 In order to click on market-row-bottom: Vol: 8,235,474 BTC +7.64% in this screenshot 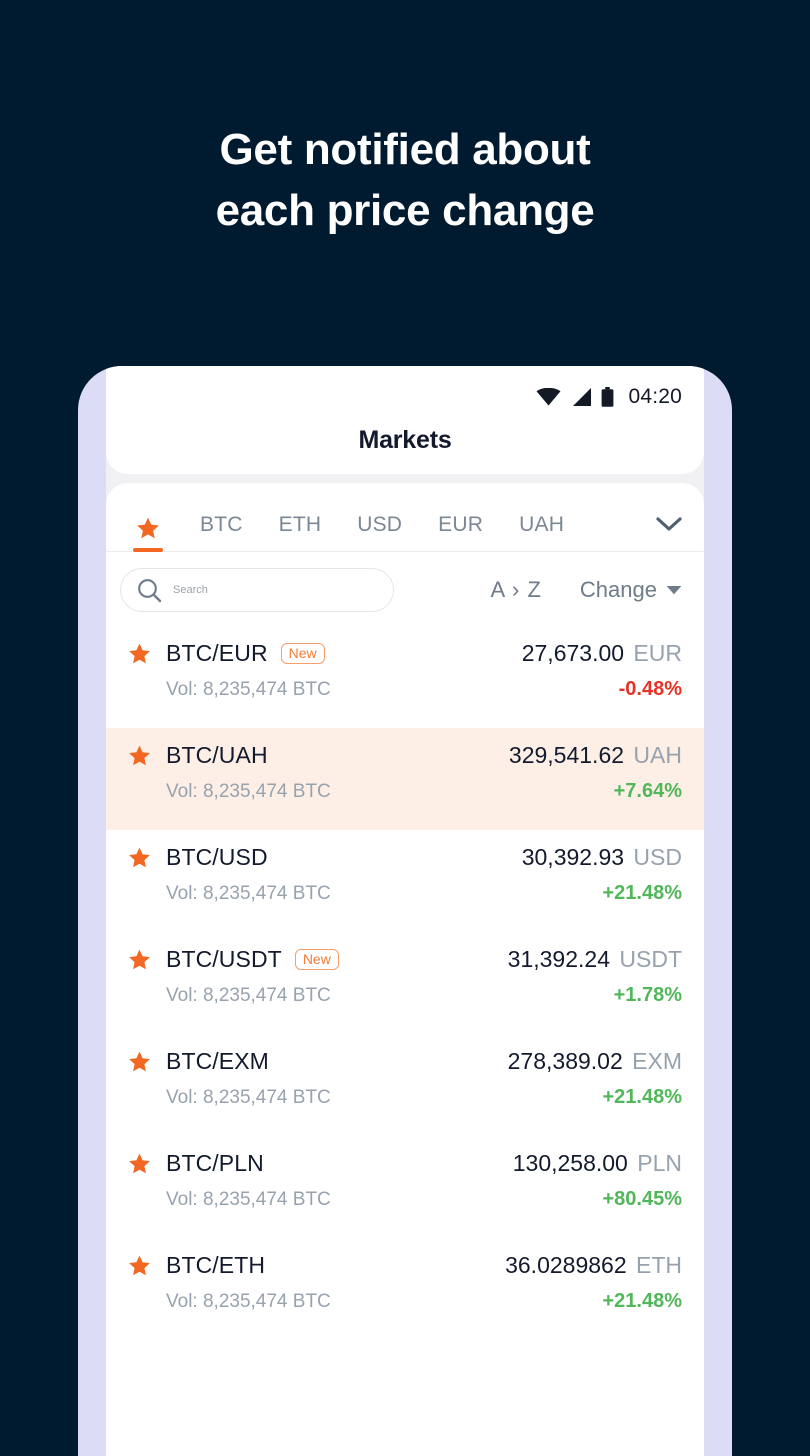, I will do `click(405, 791)`.